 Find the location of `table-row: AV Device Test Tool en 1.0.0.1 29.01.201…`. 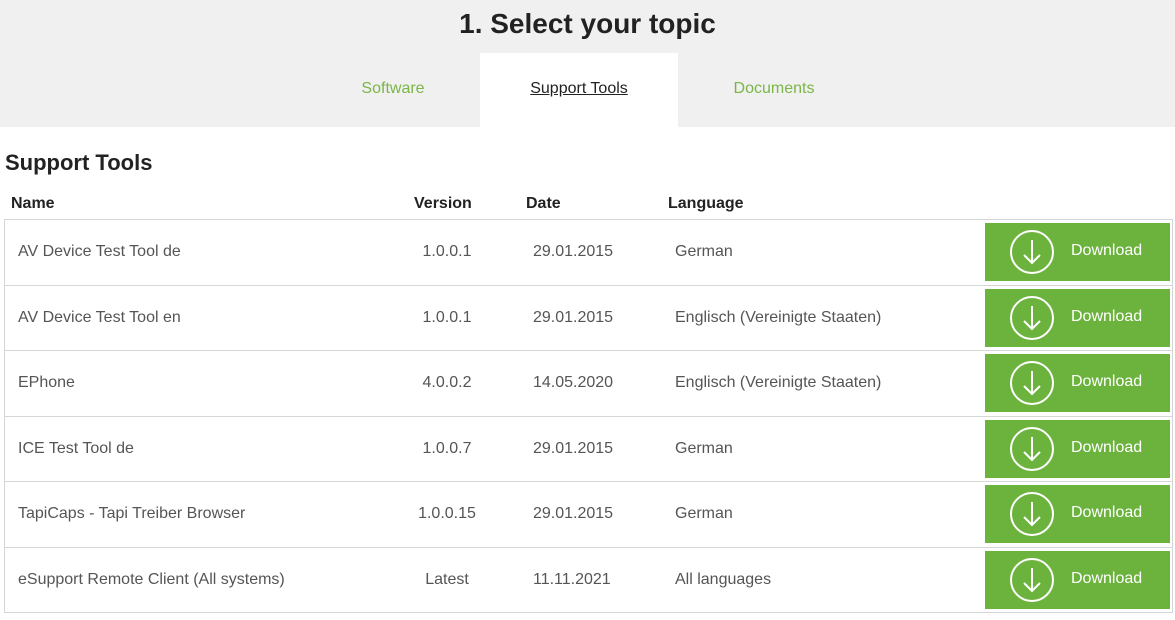

table-row: AV Device Test Tool en 1.0.0.1 29.01.201… is located at coordinates (588, 318).